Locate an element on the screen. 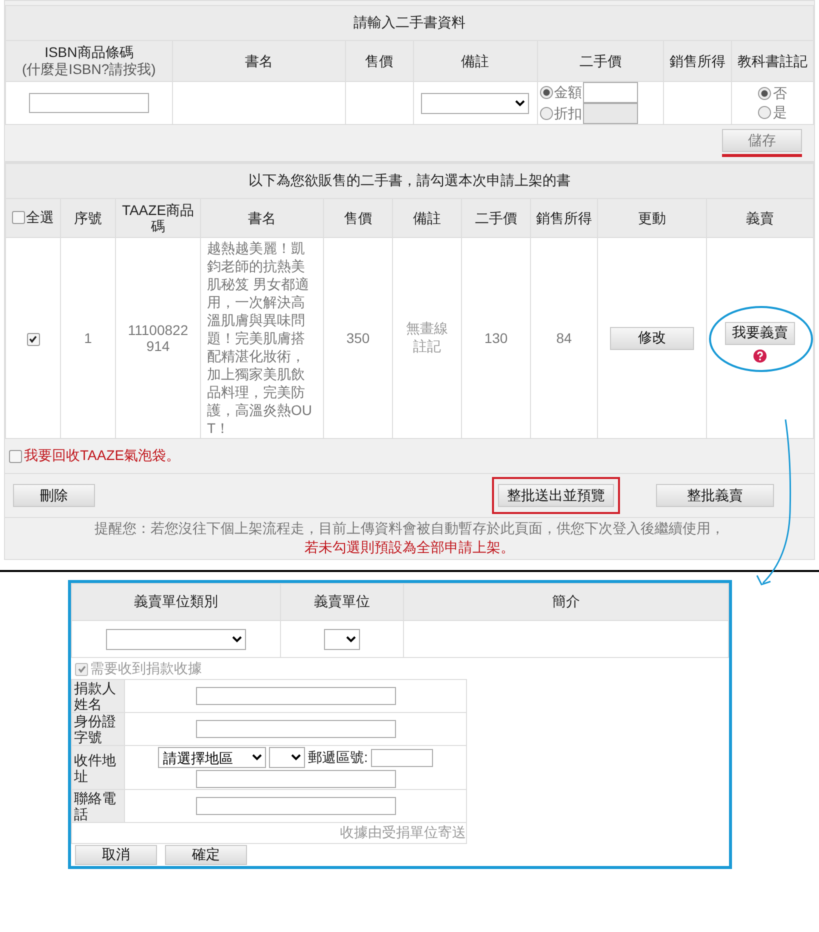 The height and width of the screenshot is (932, 819). isbn-field is located at coordinates (88, 103).